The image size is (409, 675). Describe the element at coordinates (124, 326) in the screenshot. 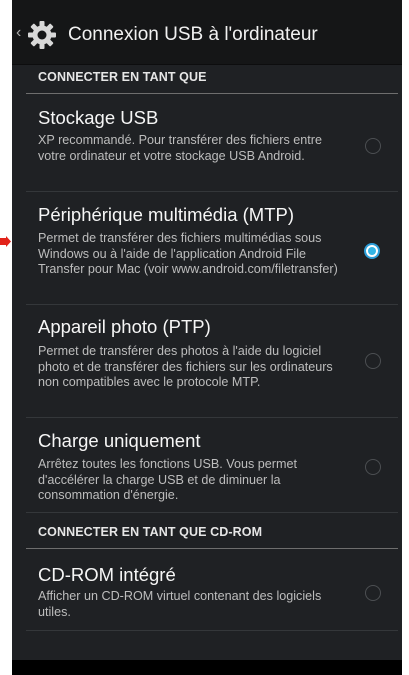

I see `option-title: Appareil photo (PTP)` at that location.